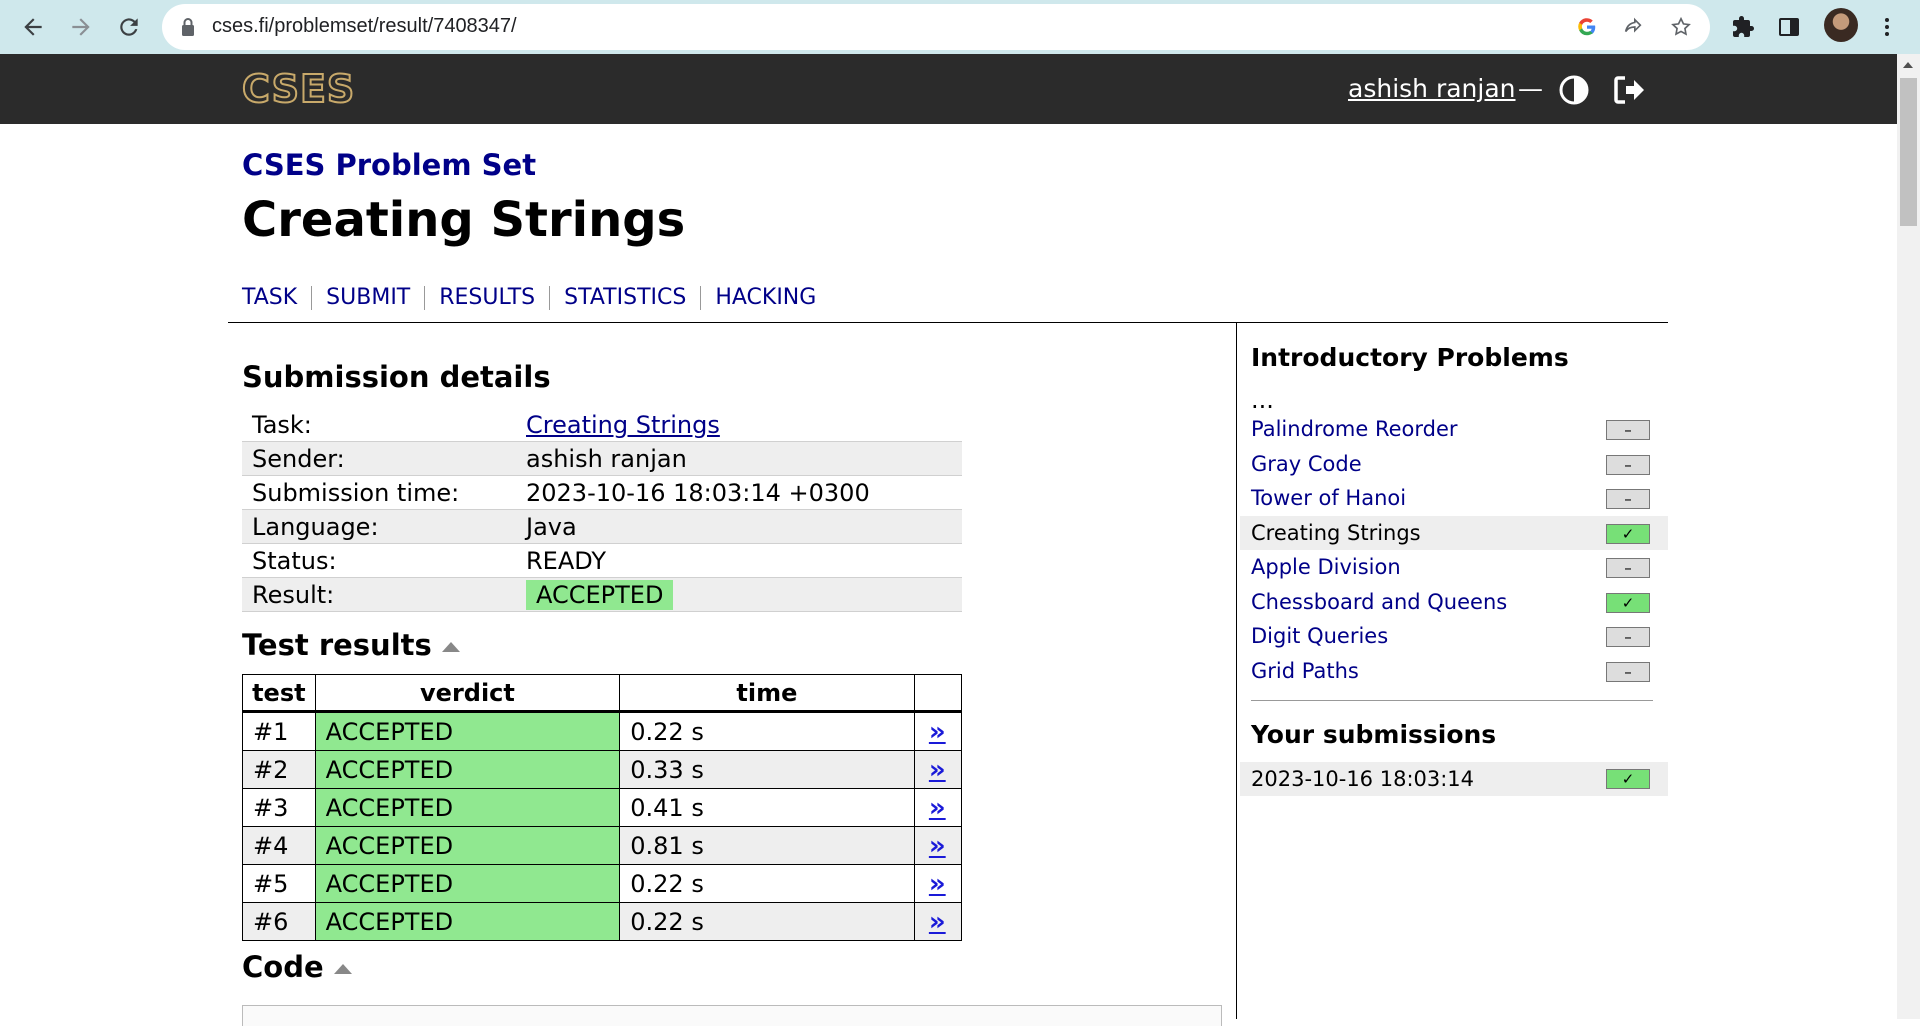 Image resolution: width=1920 pixels, height=1026 pixels. I want to click on details-value: ACCEPTED, so click(739, 594).